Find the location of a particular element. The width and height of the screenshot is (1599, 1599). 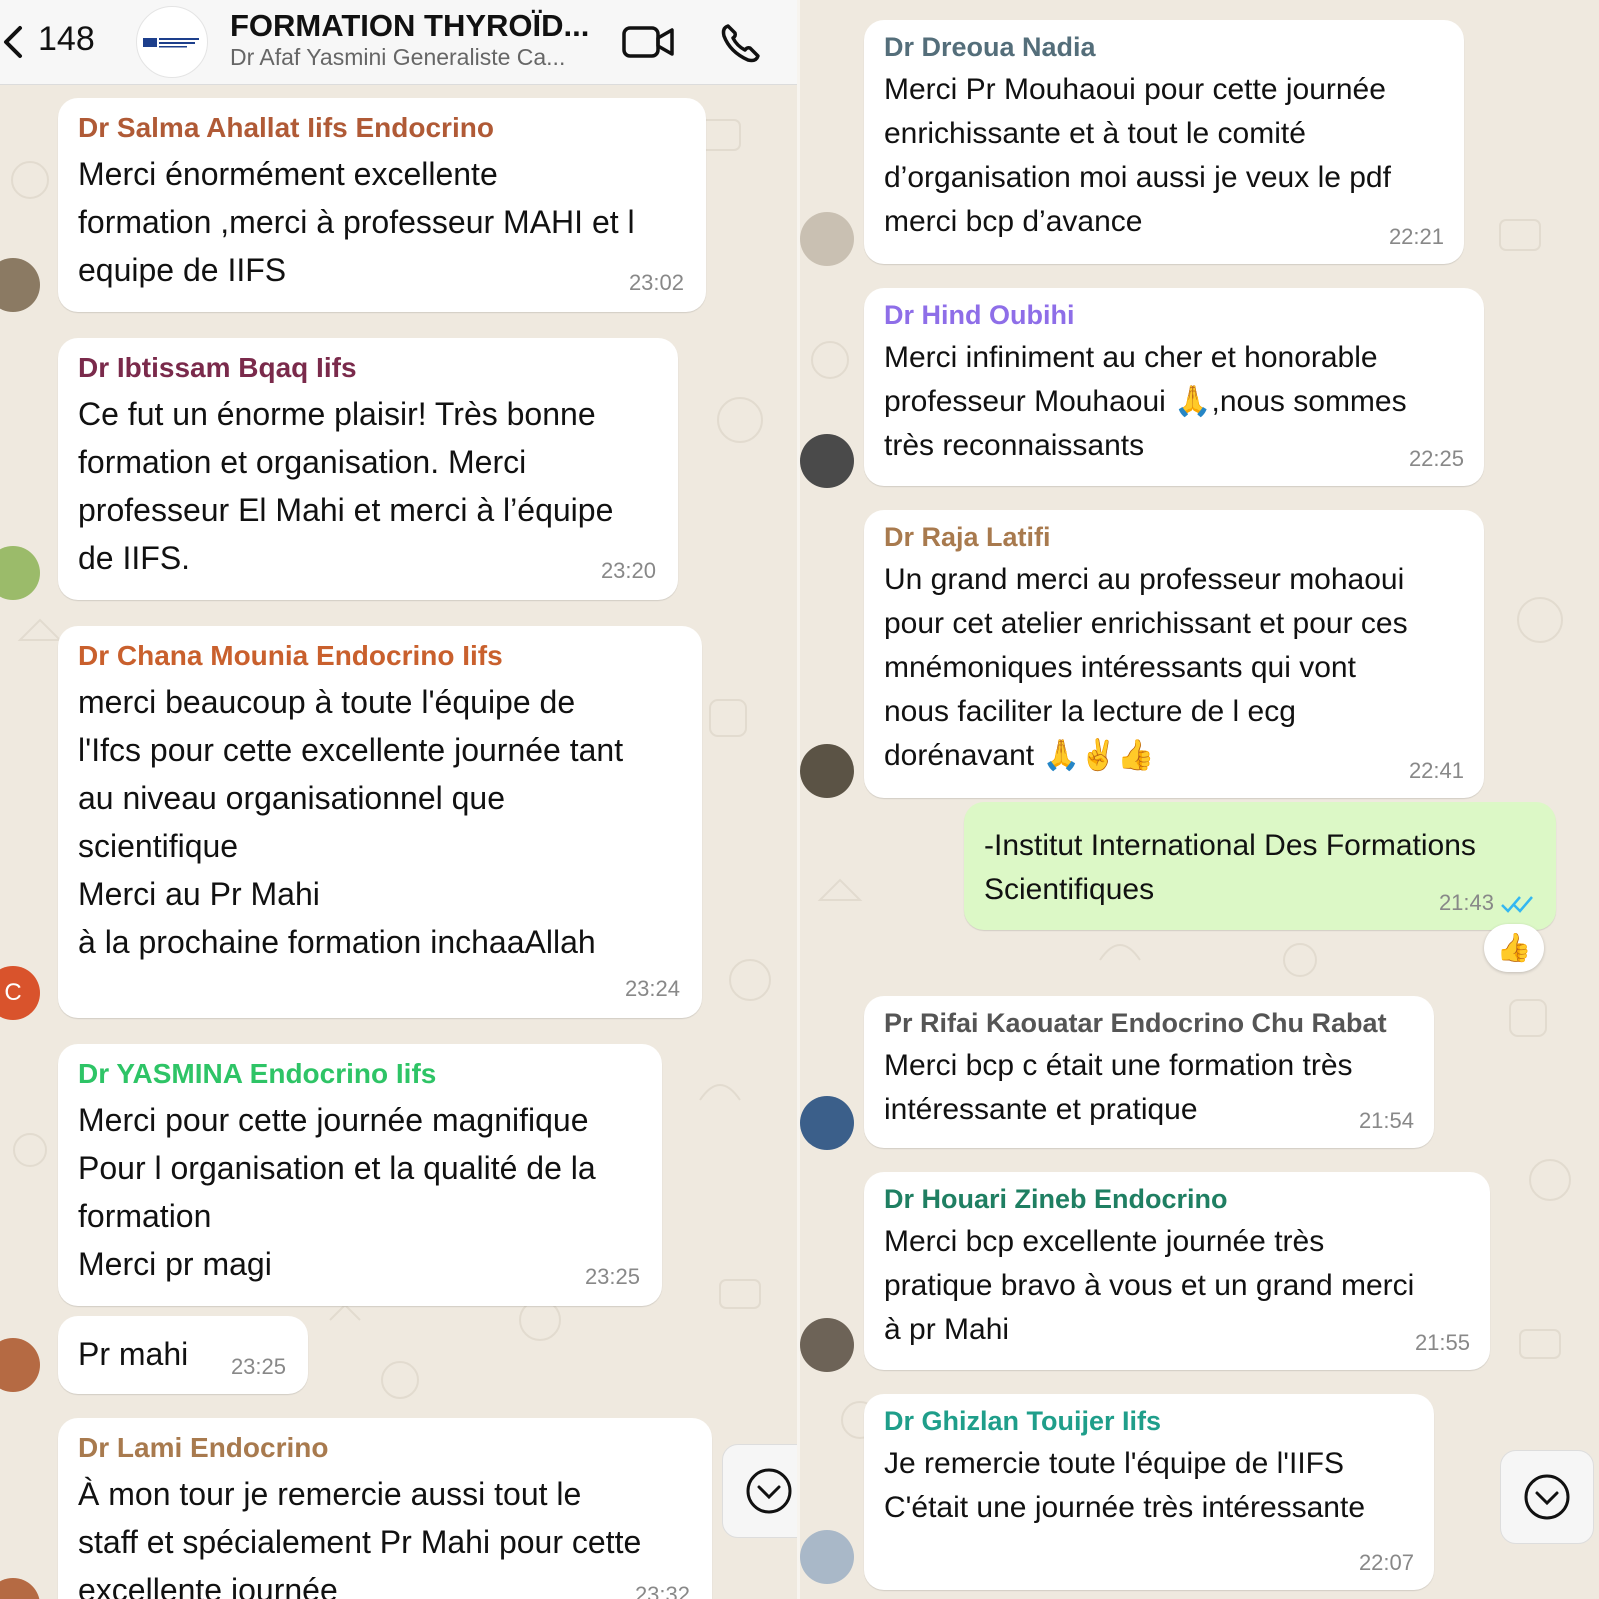

sender-name: Dr Salma Ahallat Iifs Endocrino is located at coordinates (286, 128).